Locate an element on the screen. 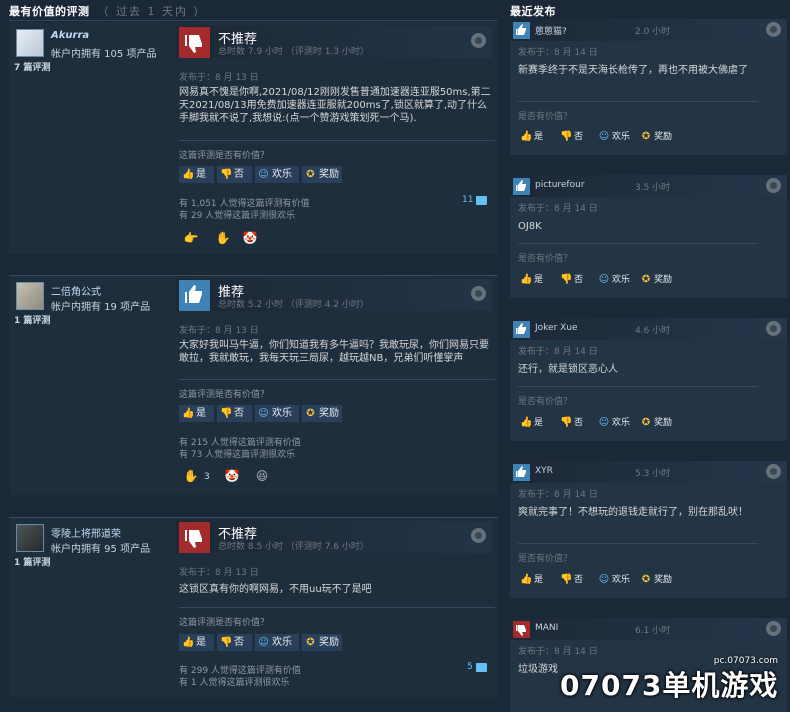 The image size is (790, 712). vote-header: 不推荐 总时数 8.5 小时 （评测时 7.6 小时） is located at coordinates (334, 537).